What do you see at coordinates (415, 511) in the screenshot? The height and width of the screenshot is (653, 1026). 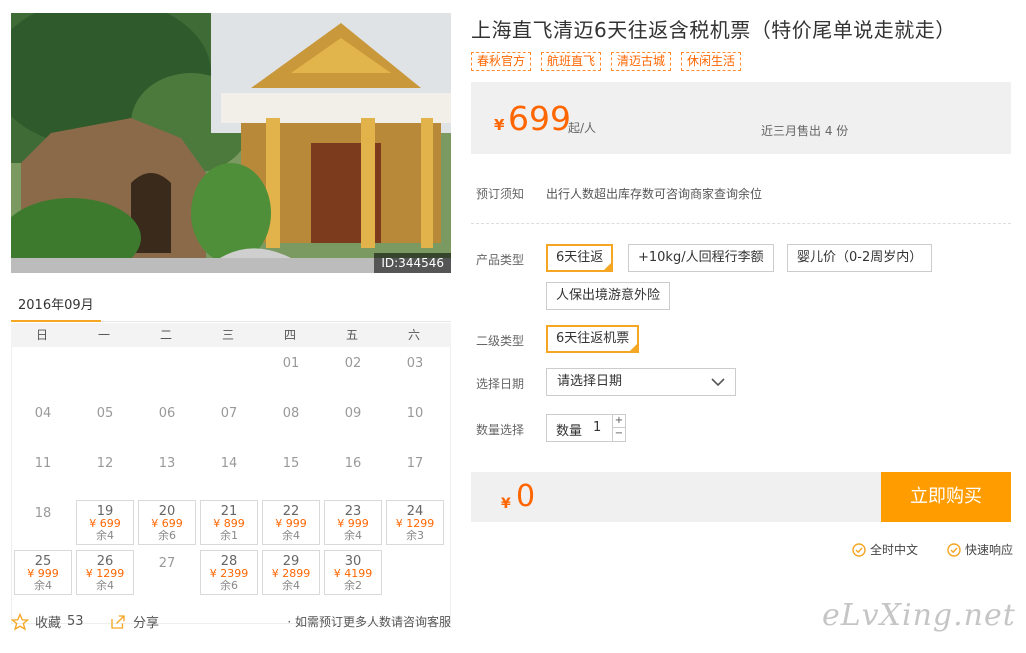 I see `day-number: 24` at bounding box center [415, 511].